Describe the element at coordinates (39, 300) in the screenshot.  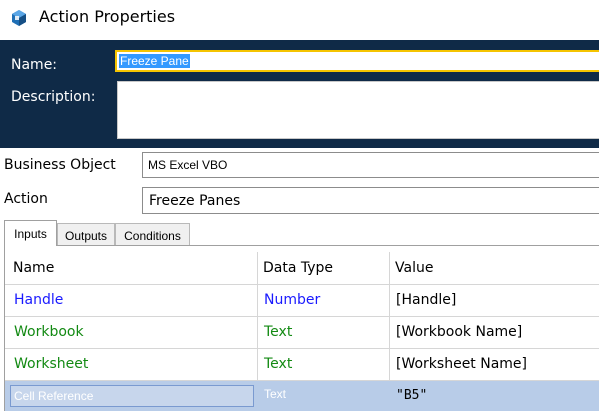
I see `row-name: Handle` at that location.